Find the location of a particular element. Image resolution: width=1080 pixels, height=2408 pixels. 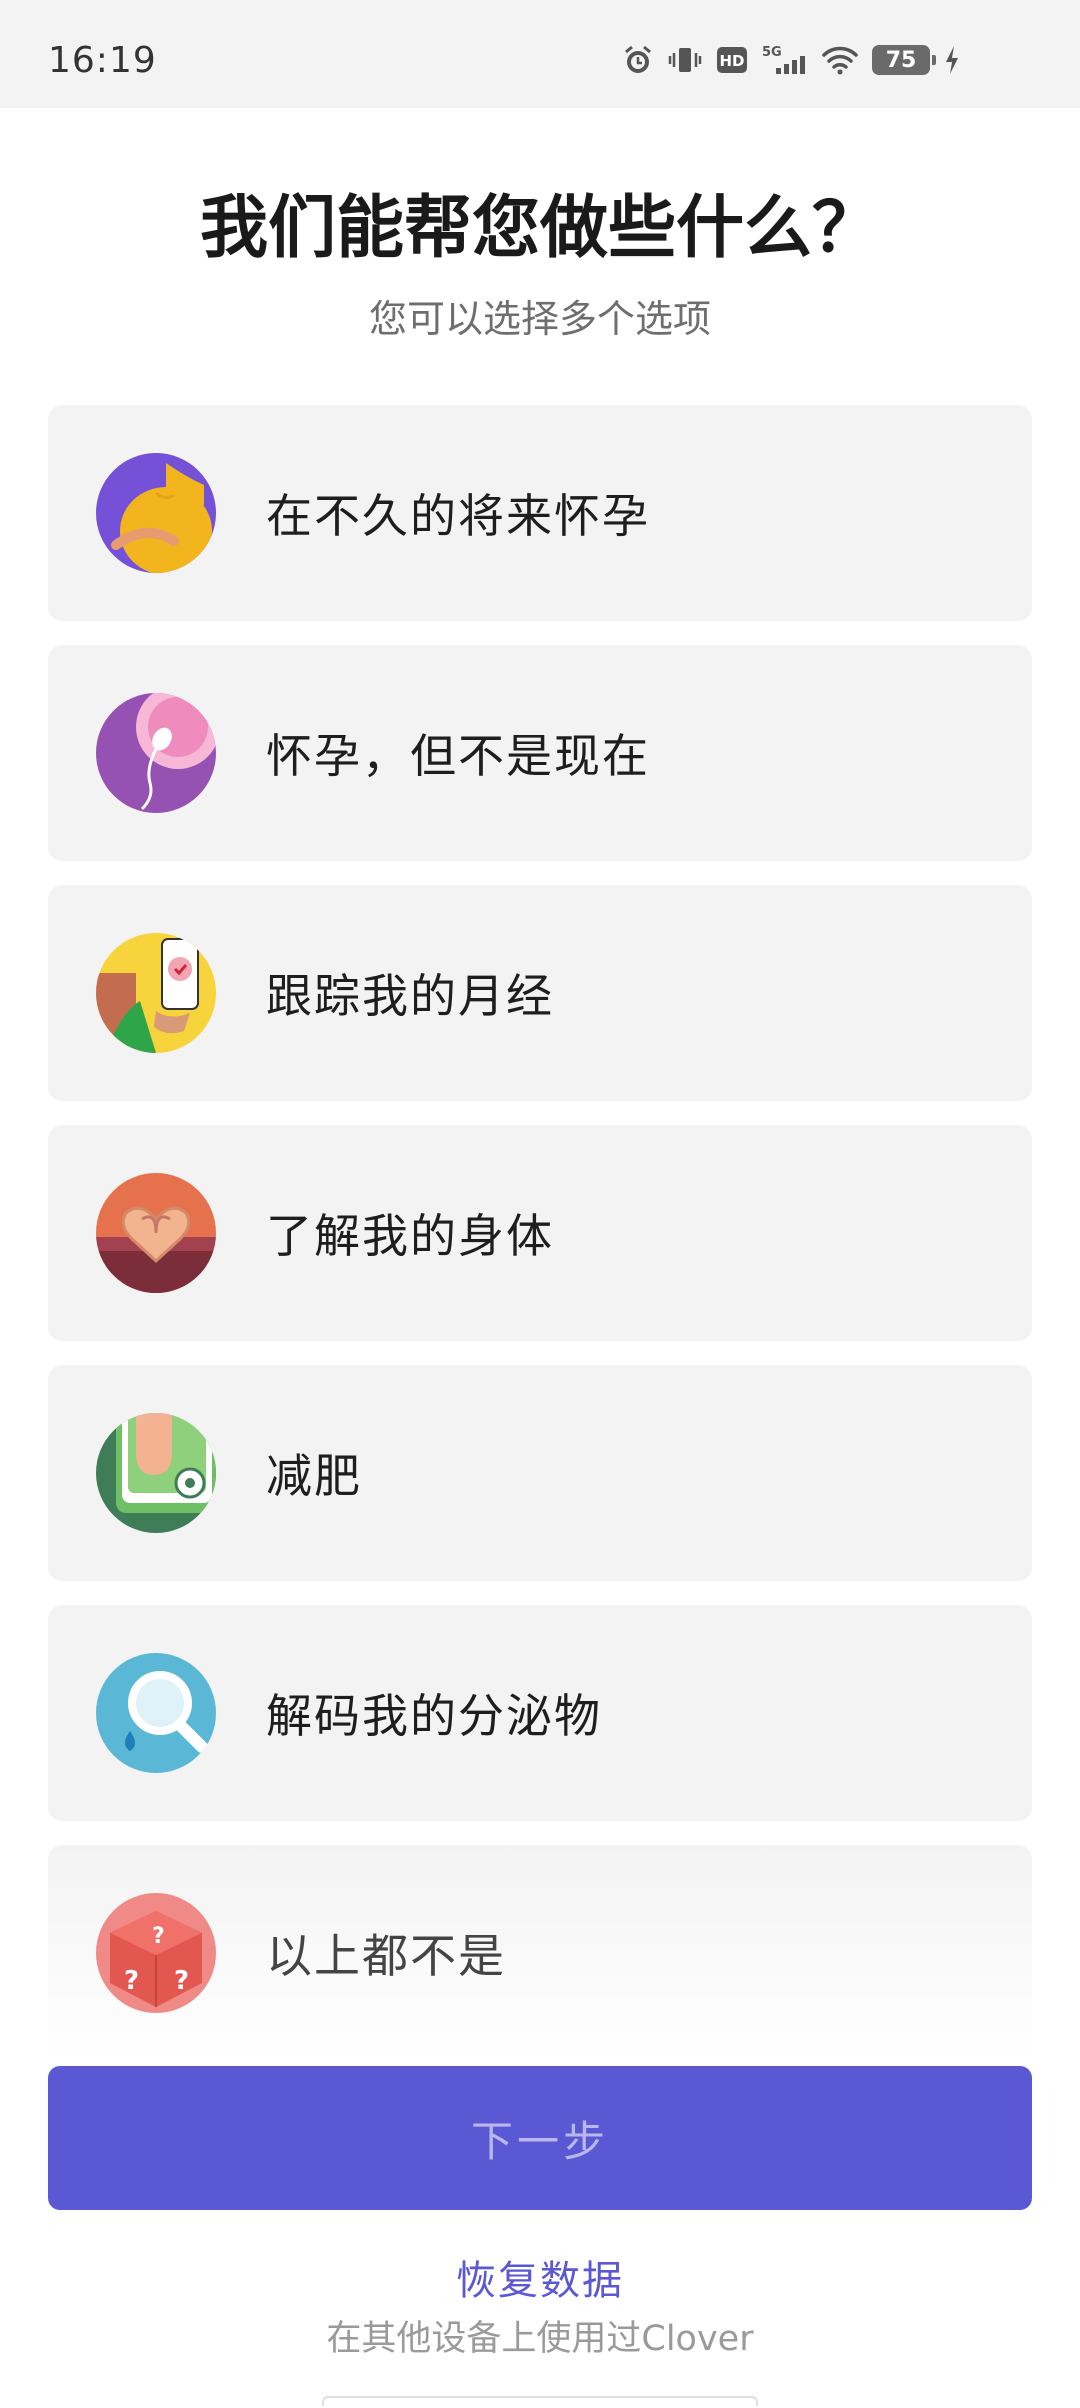

svg-text: HD is located at coordinates (731, 61).